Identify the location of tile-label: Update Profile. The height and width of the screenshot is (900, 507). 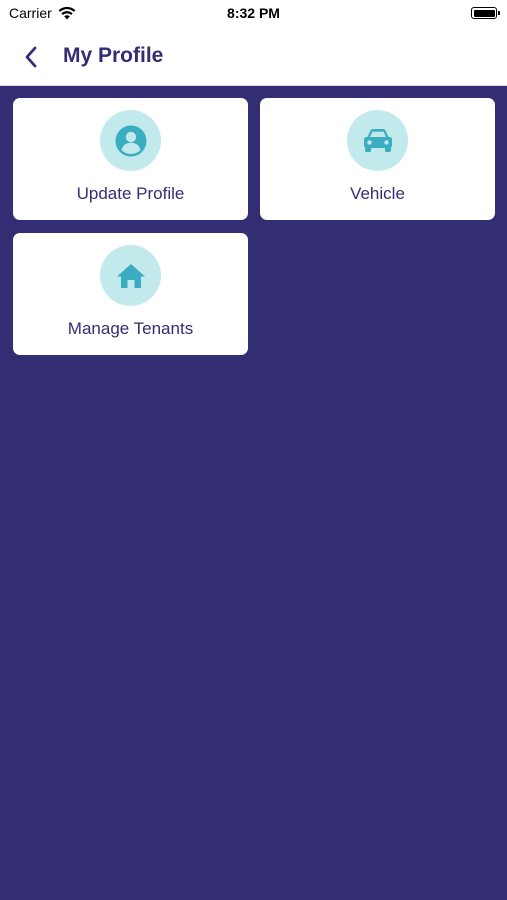
(130, 193).